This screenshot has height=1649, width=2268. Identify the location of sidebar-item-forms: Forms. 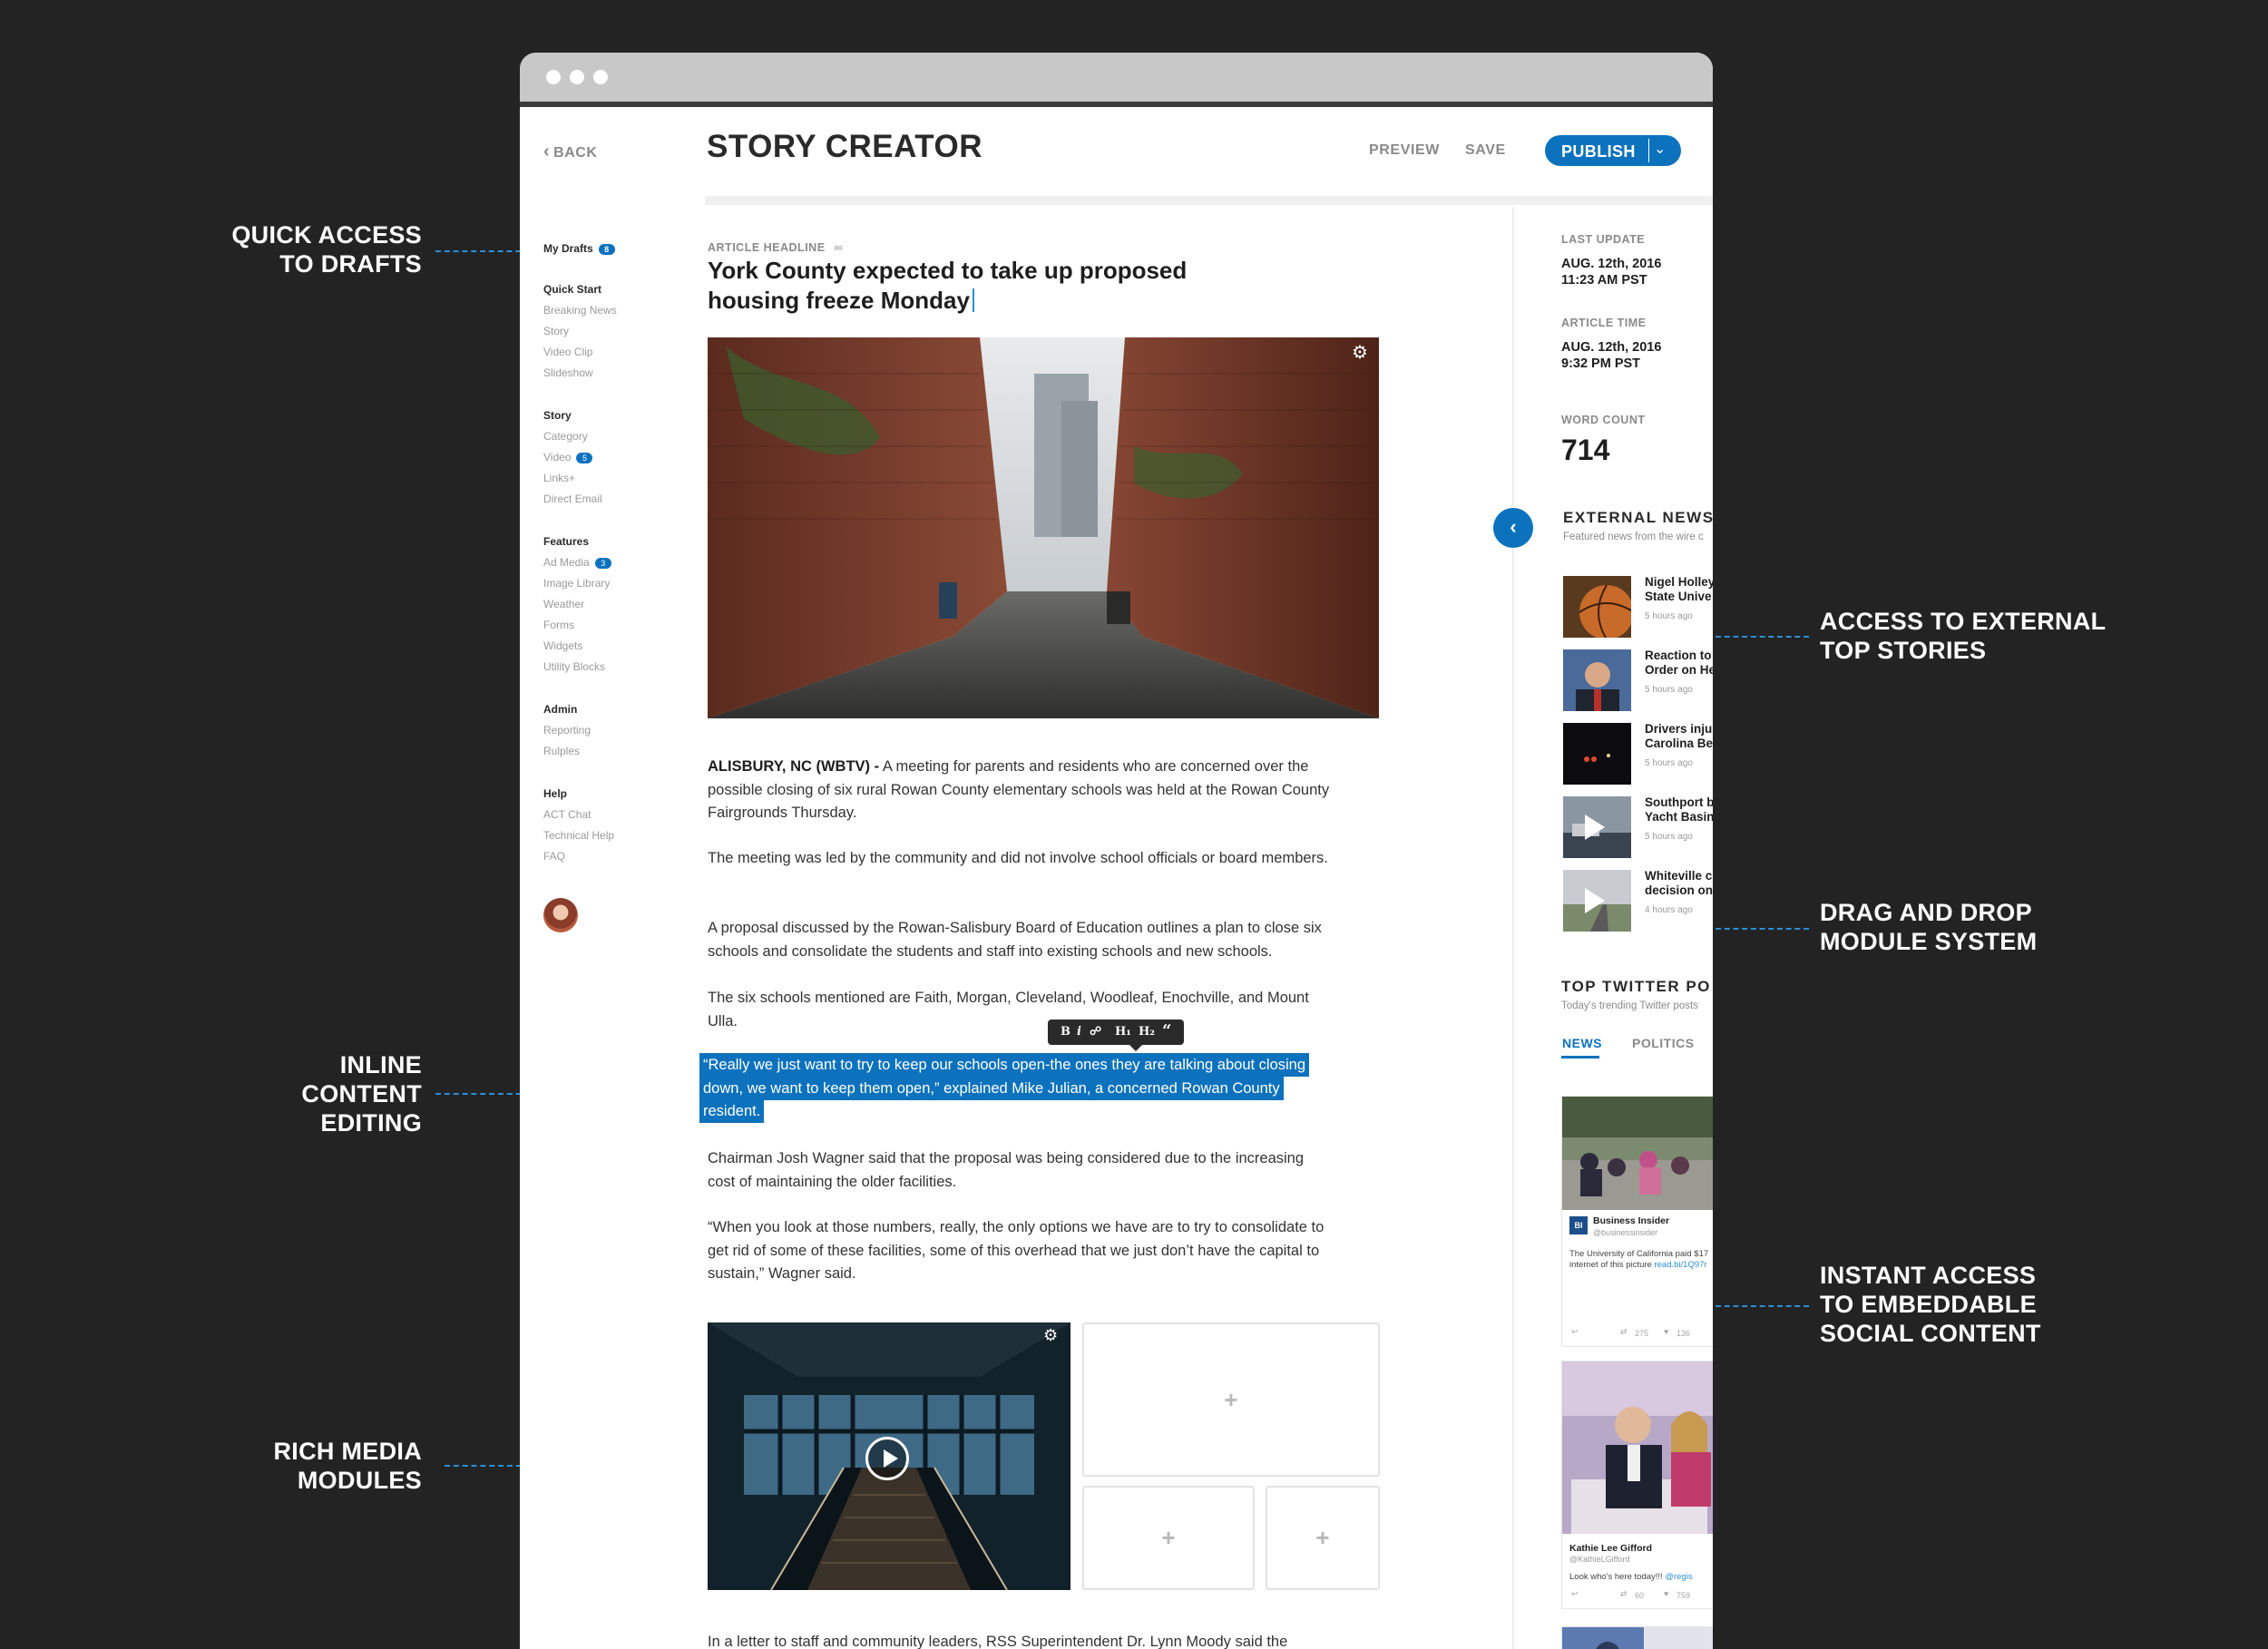
(559, 625).